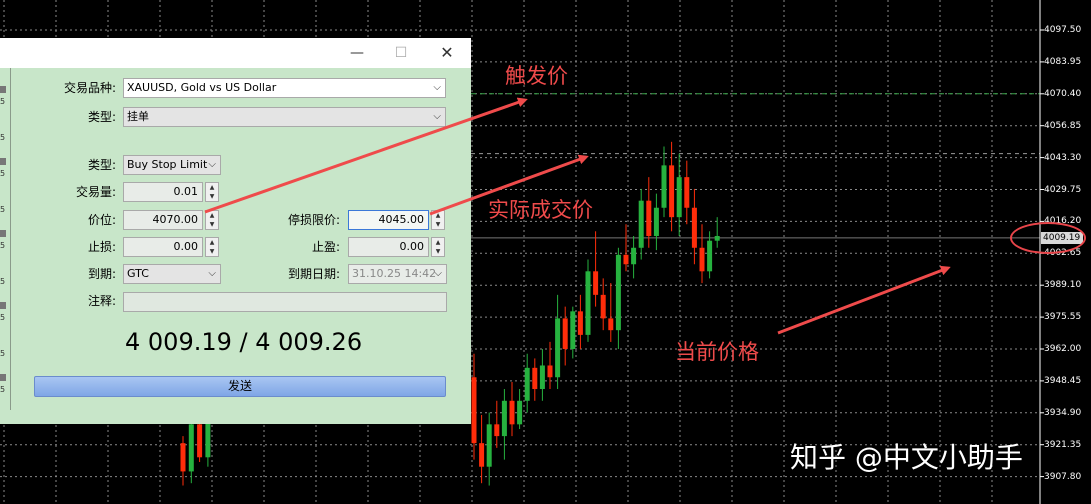  Describe the element at coordinates (163, 220) in the screenshot. I see `price-input: 4070.00` at that location.